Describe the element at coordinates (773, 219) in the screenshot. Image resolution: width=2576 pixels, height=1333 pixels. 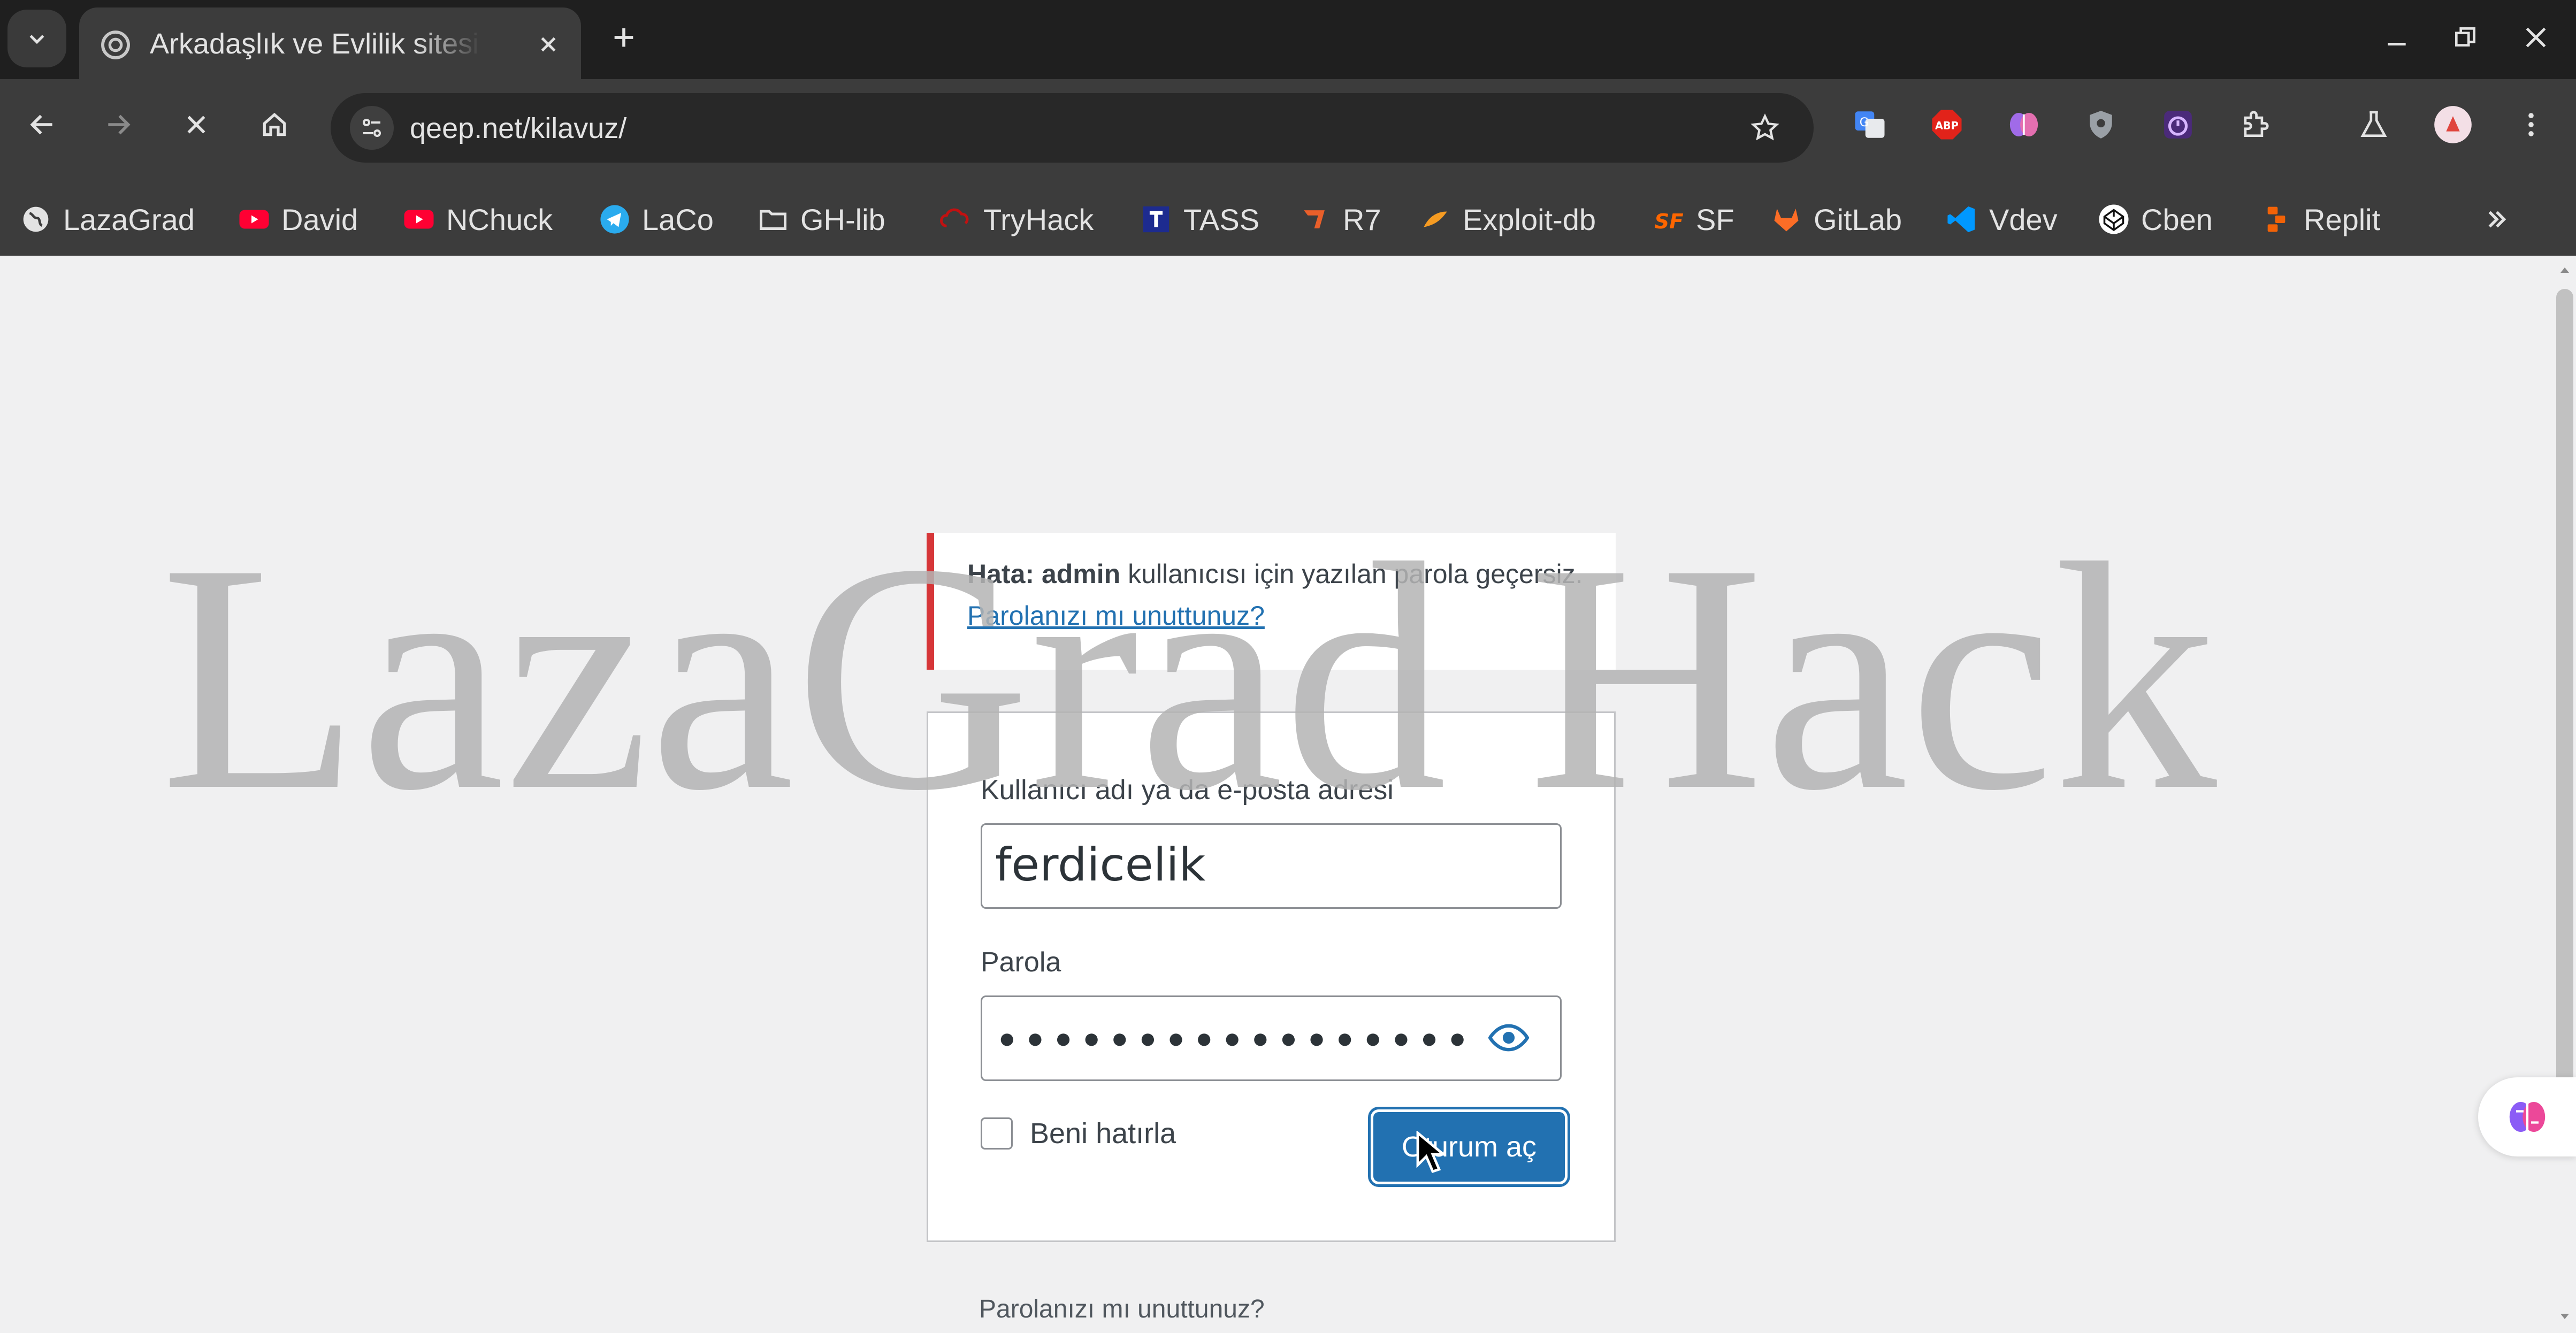
I see `folder-icon` at that location.